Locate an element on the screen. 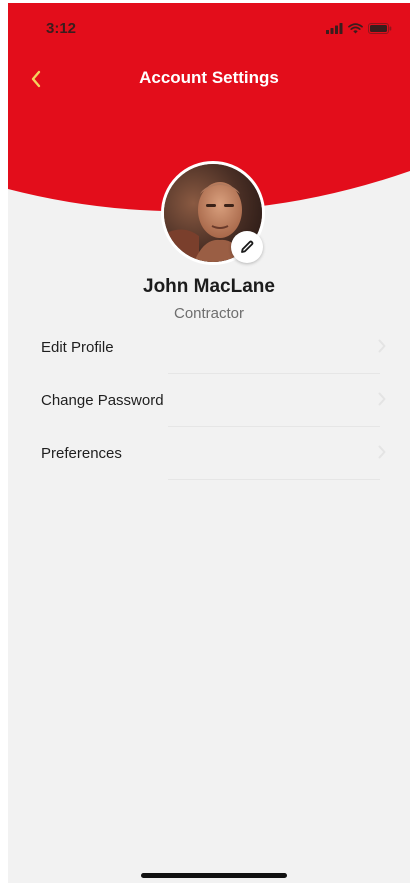  wifi-icon is located at coordinates (355, 28).